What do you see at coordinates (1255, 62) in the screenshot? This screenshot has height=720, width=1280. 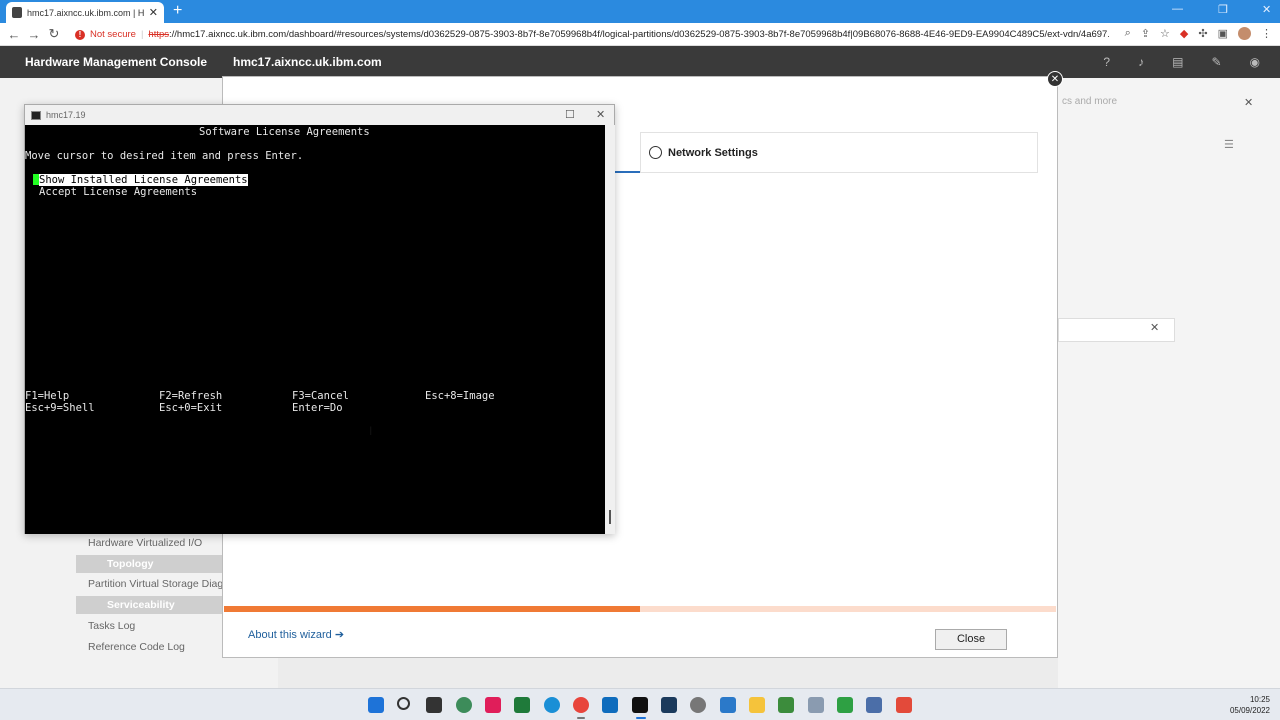 I see `user-account-icon: ◉` at bounding box center [1255, 62].